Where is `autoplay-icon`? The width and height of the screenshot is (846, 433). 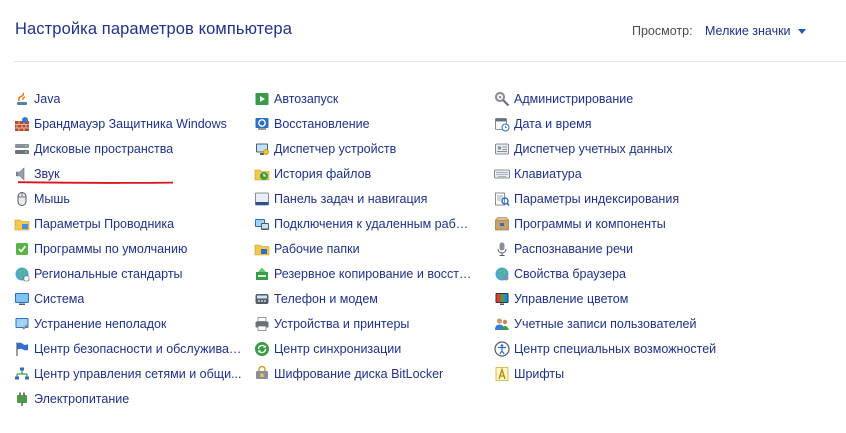 autoplay-icon is located at coordinates (262, 98).